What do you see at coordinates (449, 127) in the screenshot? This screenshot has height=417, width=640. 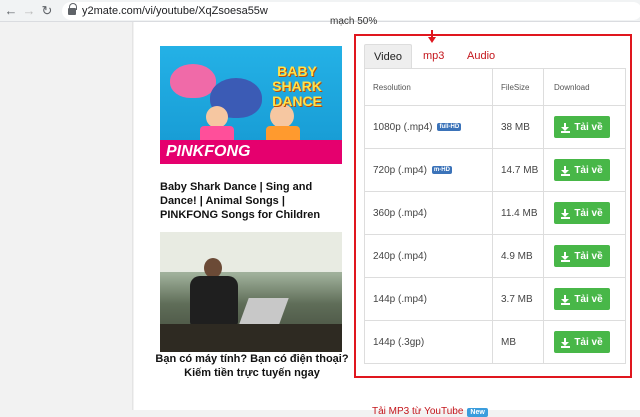 I see `quality-badge: full-HD` at bounding box center [449, 127].